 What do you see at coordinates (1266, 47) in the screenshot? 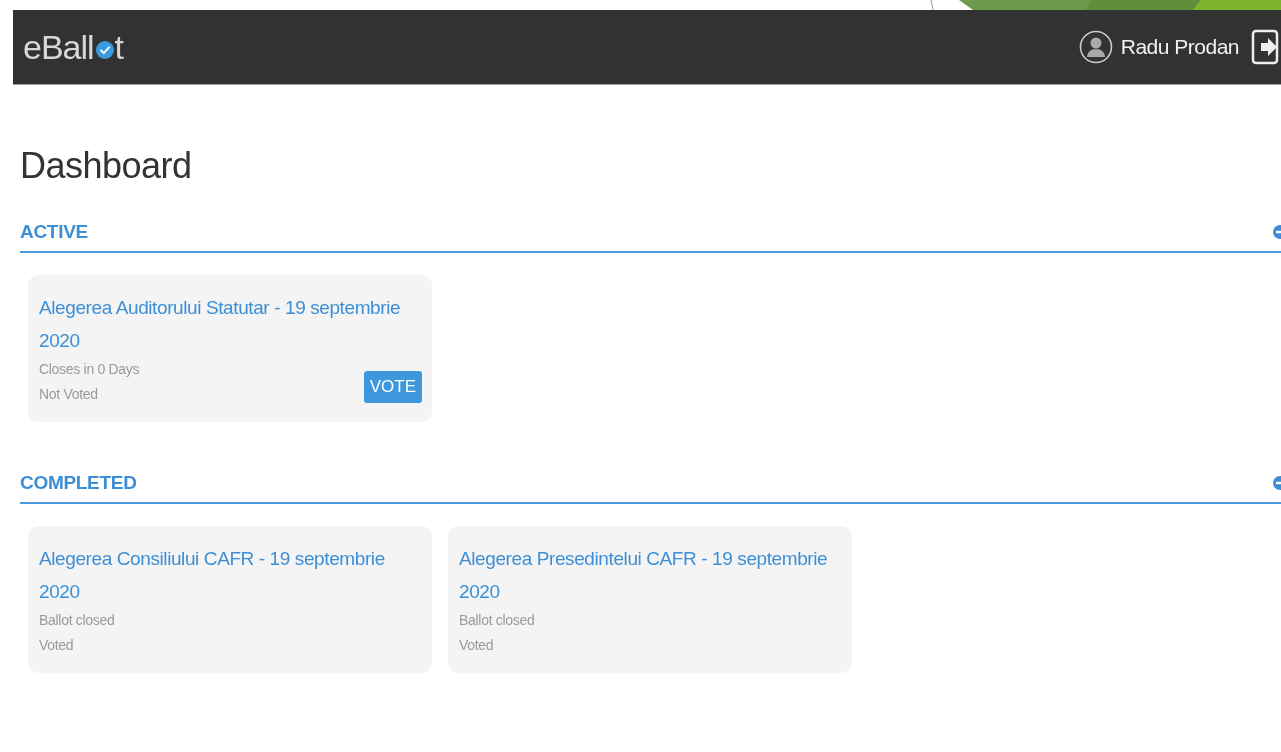
I see `logout-icon` at bounding box center [1266, 47].